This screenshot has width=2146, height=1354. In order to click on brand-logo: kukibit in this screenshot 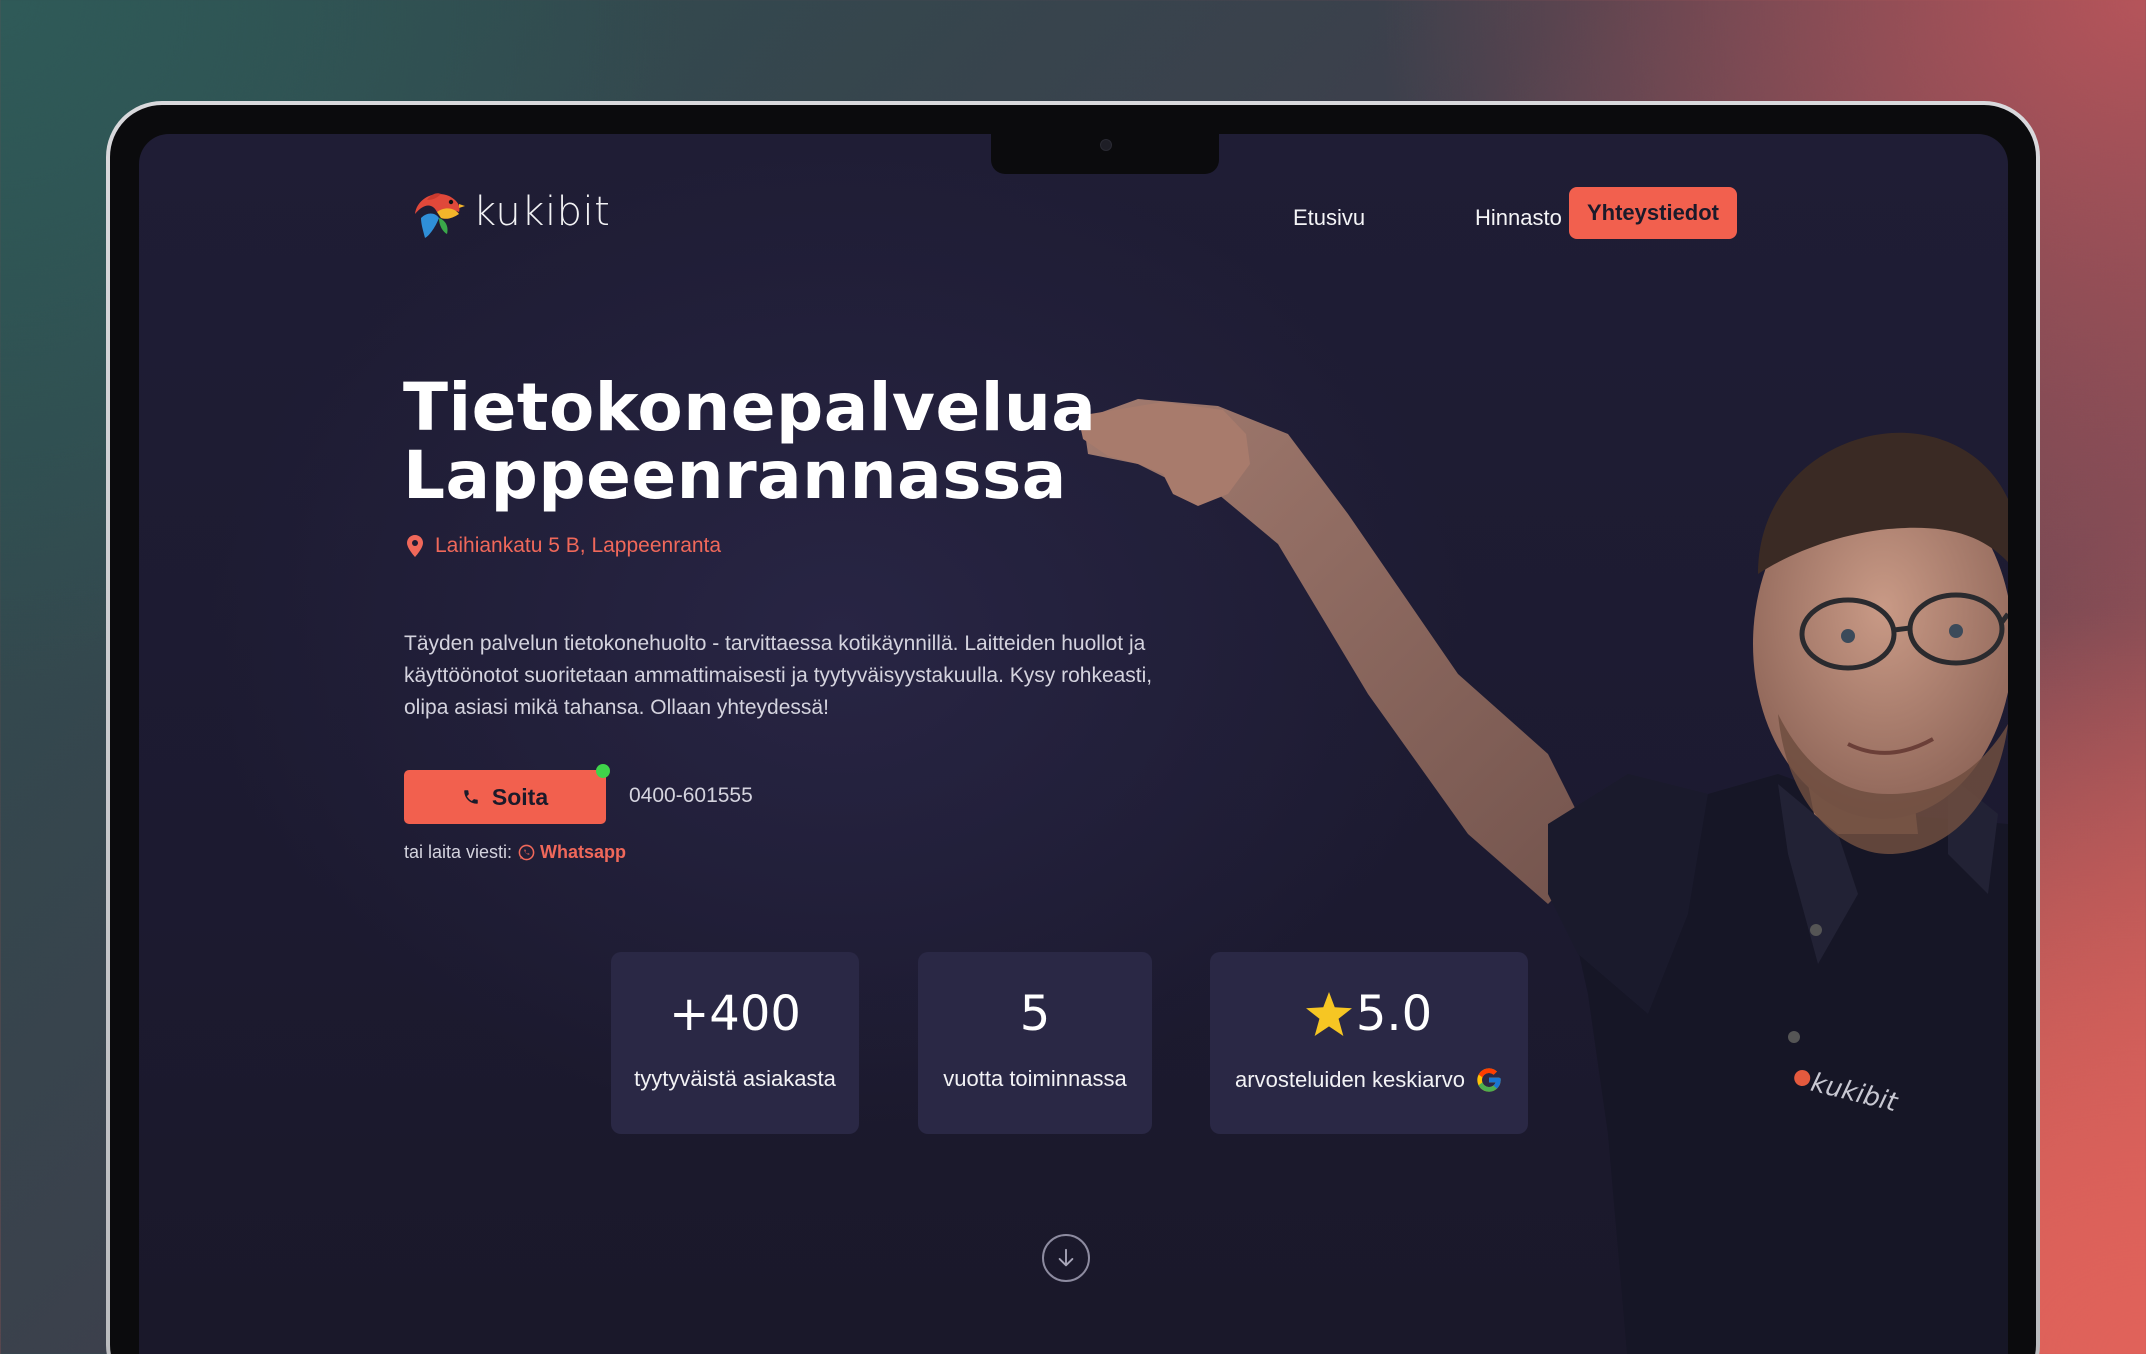, I will do `click(508, 212)`.